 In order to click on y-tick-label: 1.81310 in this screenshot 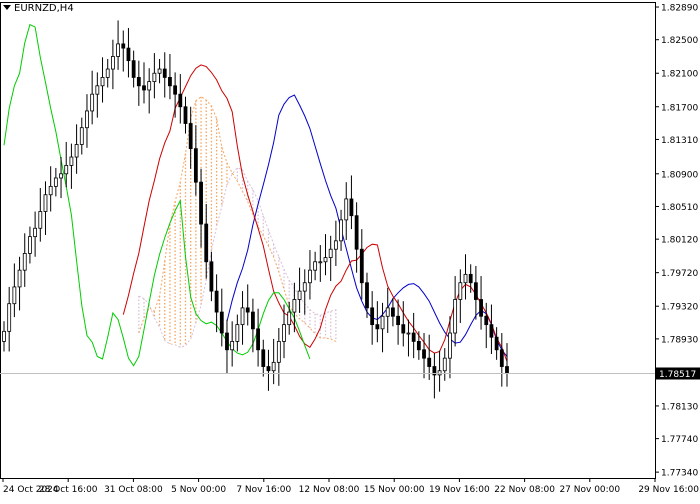, I will do `click(679, 141)`.